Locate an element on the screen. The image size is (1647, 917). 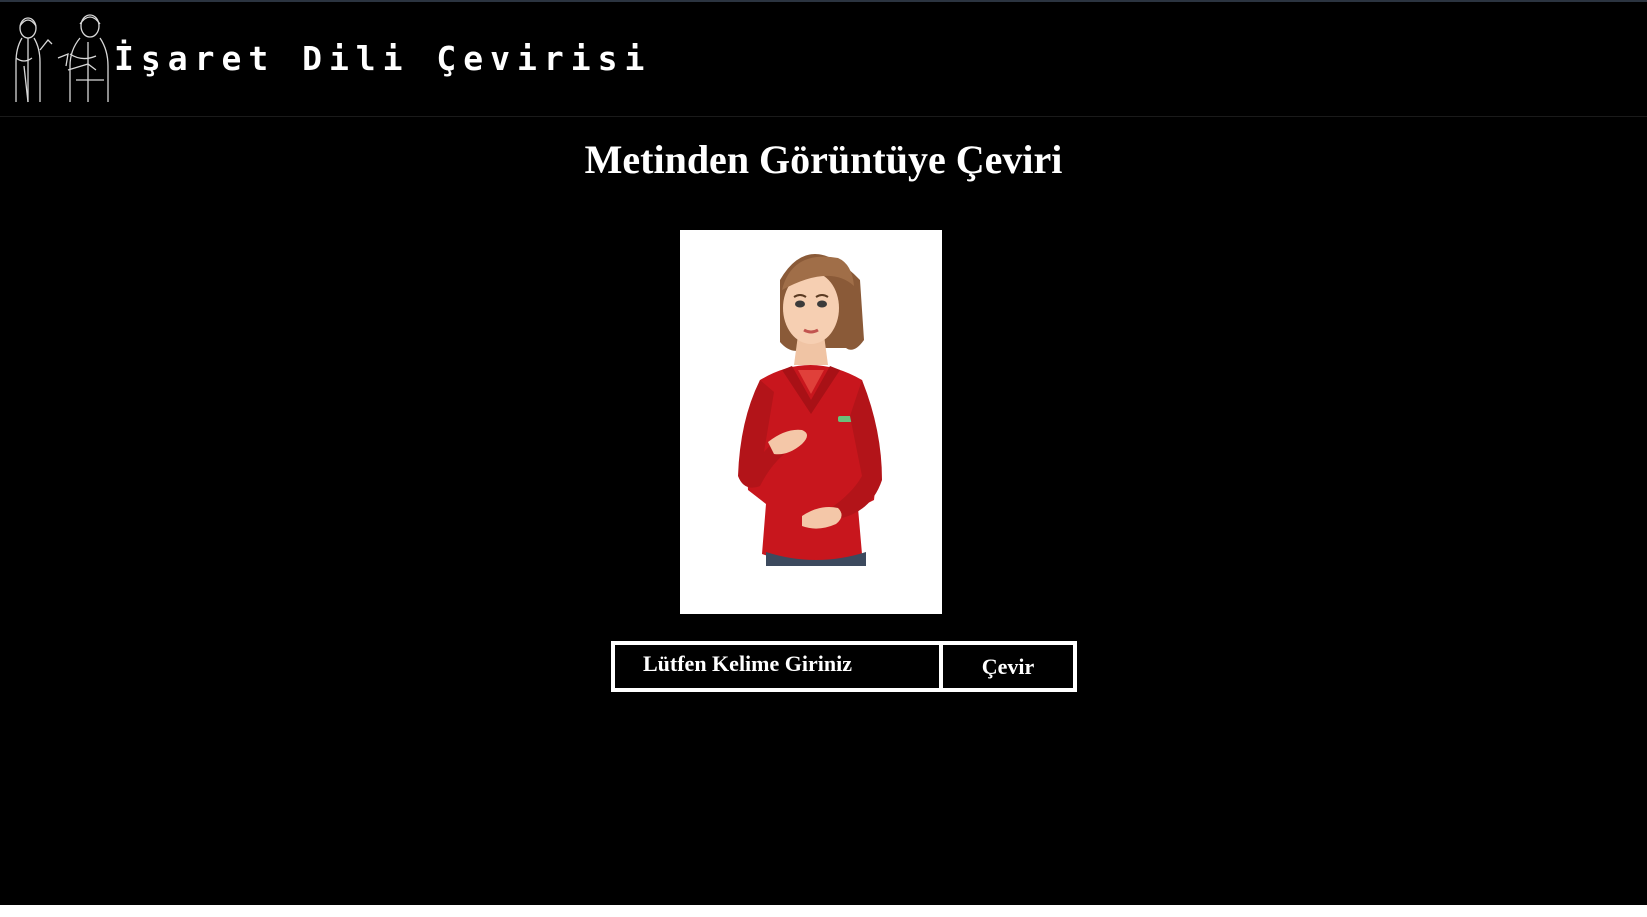
sign-language-logo-icon is located at coordinates (62, 60).